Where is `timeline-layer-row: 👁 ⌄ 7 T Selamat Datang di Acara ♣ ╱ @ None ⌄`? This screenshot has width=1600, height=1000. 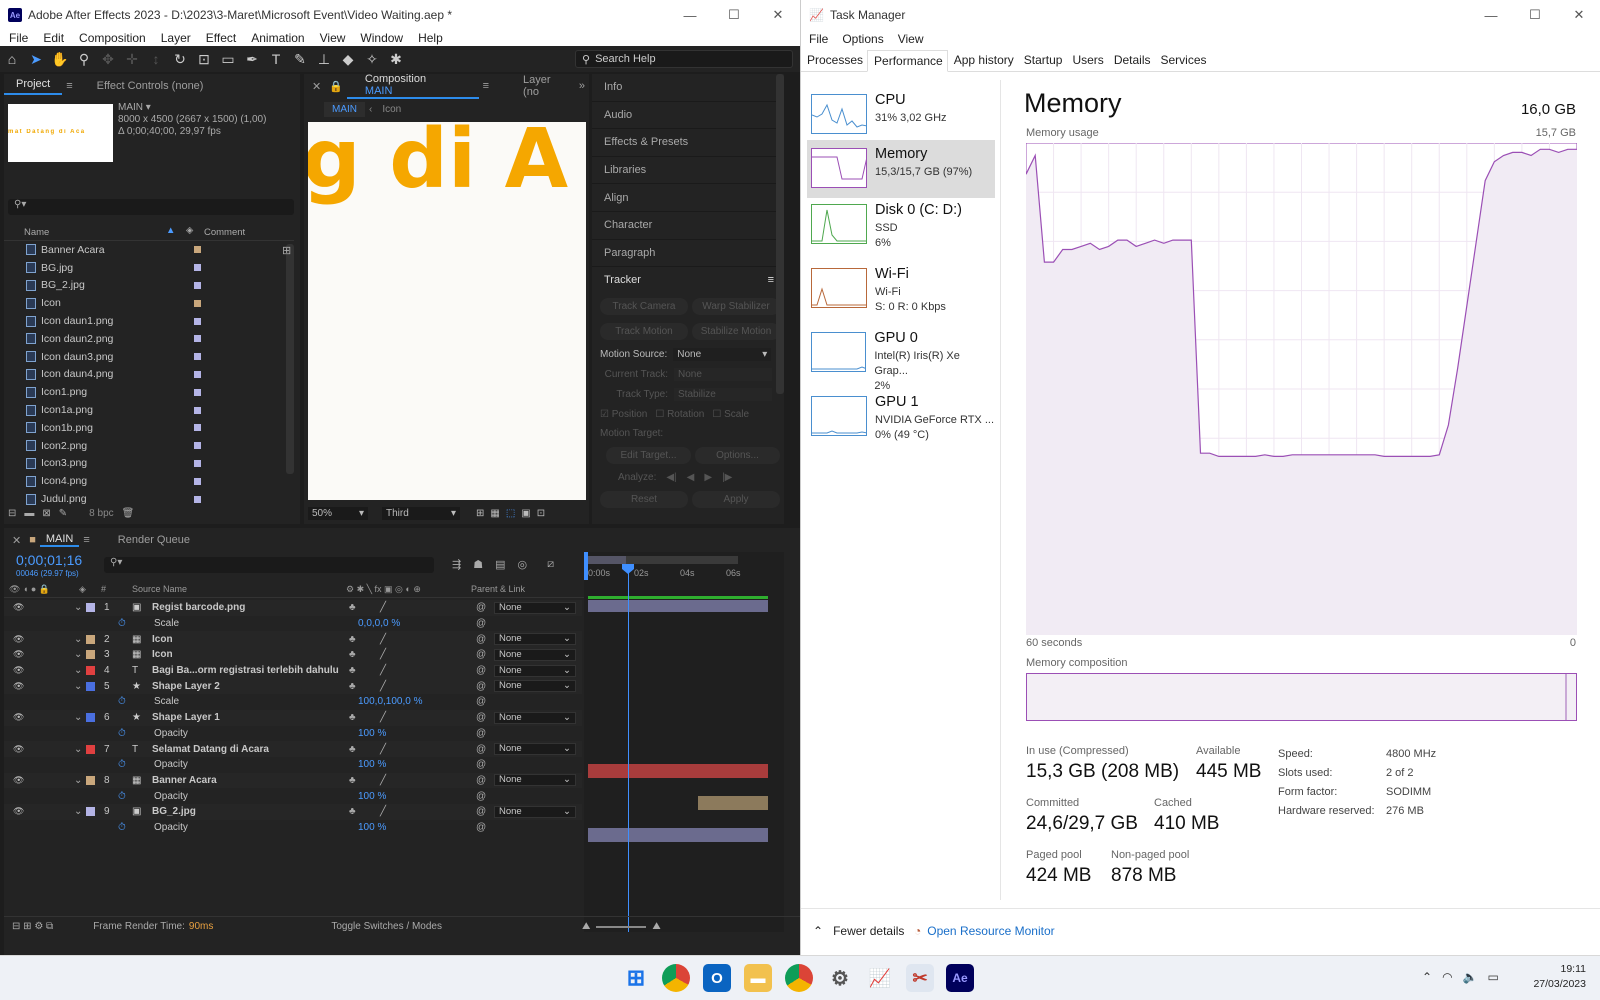
timeline-layer-row: 👁 ⌄ 7 T Selamat Datang di Acara ♣ ╱ @ None ⌄ is located at coordinates (293, 749).